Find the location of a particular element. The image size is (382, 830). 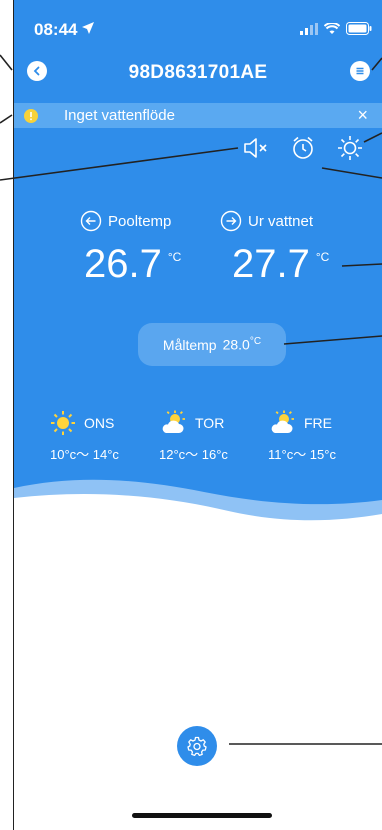

status-bar: 08:44 is located at coordinates (198, 26).